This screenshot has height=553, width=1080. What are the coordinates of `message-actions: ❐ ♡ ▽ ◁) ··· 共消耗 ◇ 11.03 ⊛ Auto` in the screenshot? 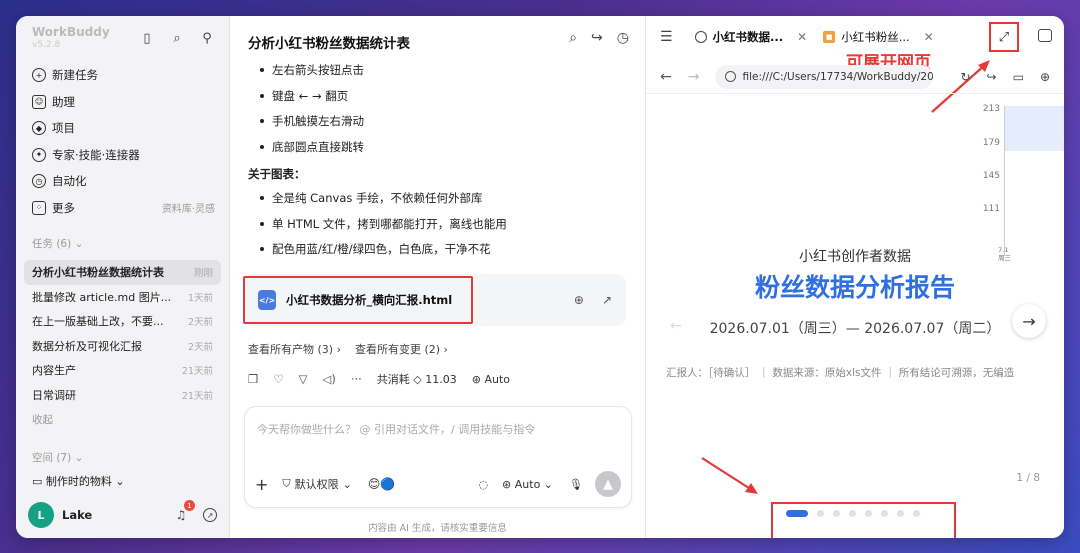 It's located at (379, 379).